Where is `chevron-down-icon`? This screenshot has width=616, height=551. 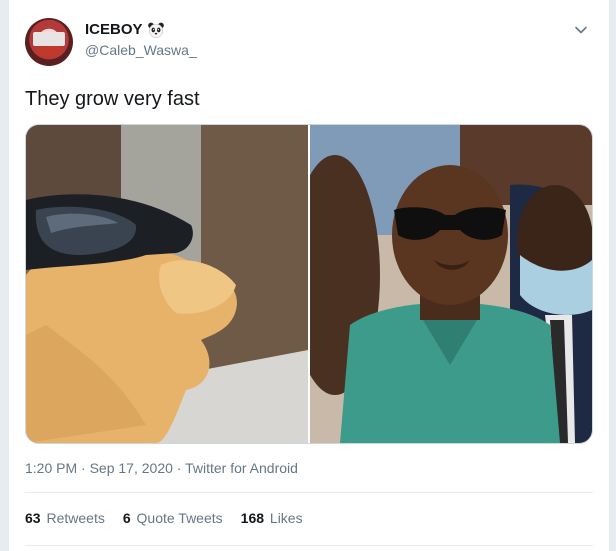 chevron-down-icon is located at coordinates (581, 30).